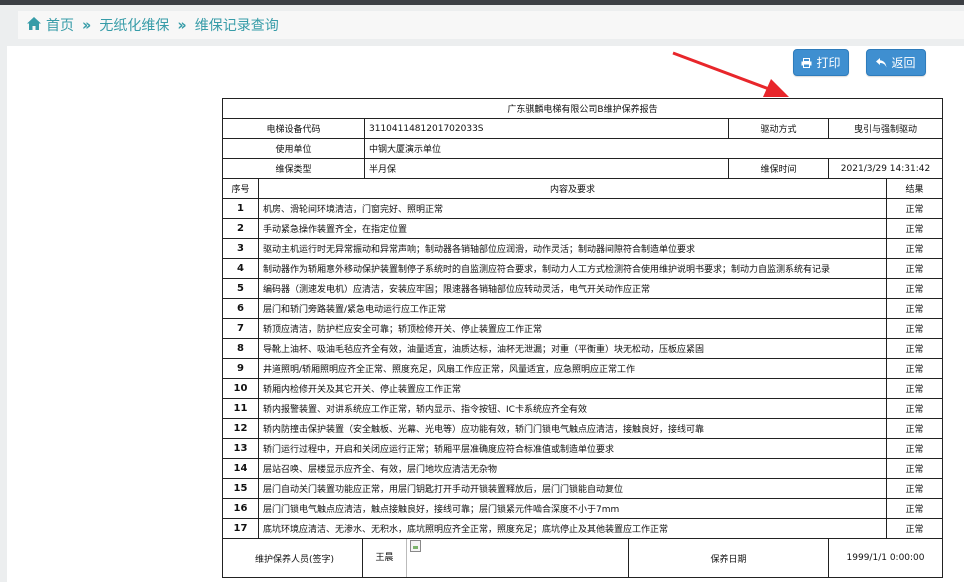  What do you see at coordinates (778, 168) in the screenshot?
I see `maintenance-time-label: 维保时间` at bounding box center [778, 168].